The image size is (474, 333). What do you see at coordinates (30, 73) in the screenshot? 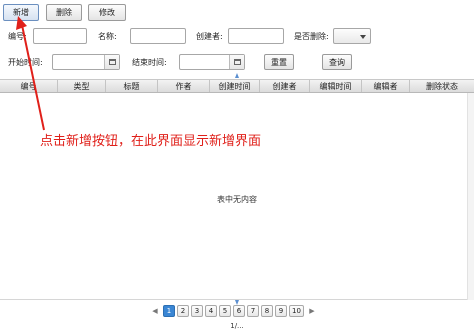
I see `annotation-arrow-icon` at bounding box center [30, 73].